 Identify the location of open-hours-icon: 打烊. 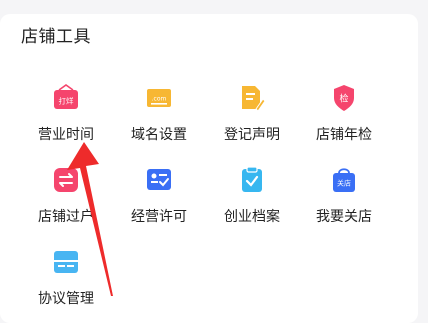
(66, 98).